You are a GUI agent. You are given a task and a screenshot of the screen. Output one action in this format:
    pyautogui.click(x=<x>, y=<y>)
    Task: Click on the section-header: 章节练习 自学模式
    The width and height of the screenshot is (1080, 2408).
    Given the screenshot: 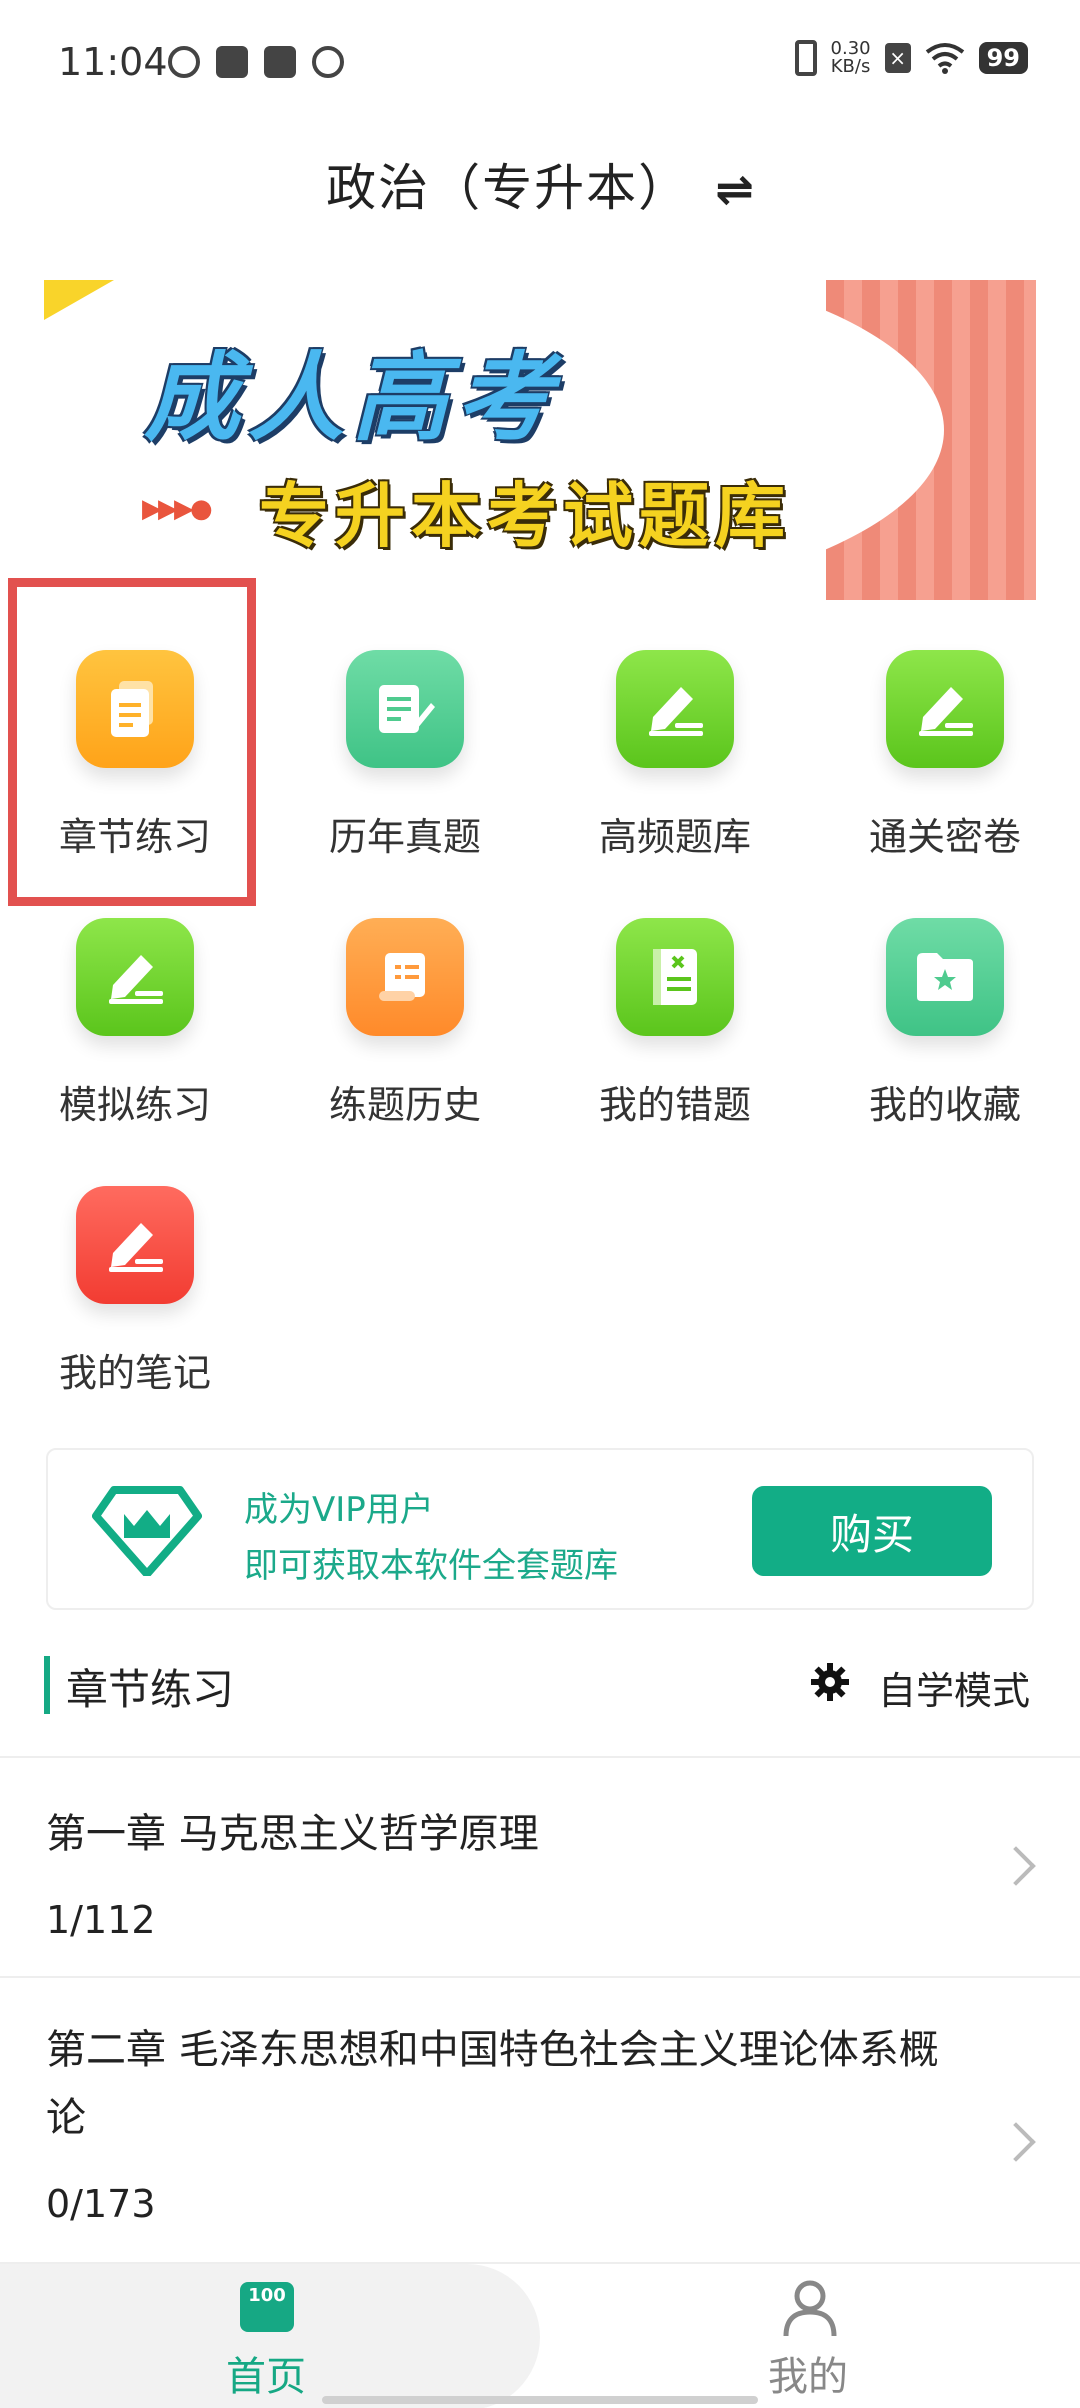 What is the action you would take?
    pyautogui.click(x=540, y=1695)
    